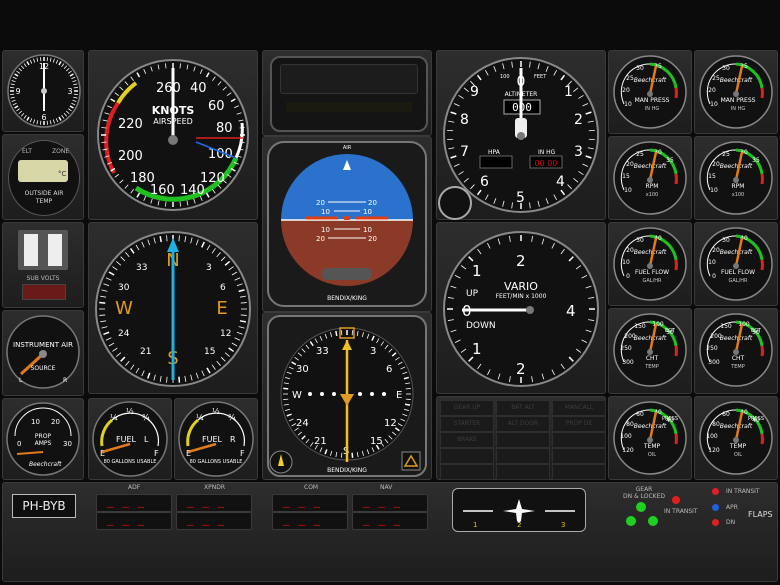  I want to click on suction-gauge, so click(43, 250).